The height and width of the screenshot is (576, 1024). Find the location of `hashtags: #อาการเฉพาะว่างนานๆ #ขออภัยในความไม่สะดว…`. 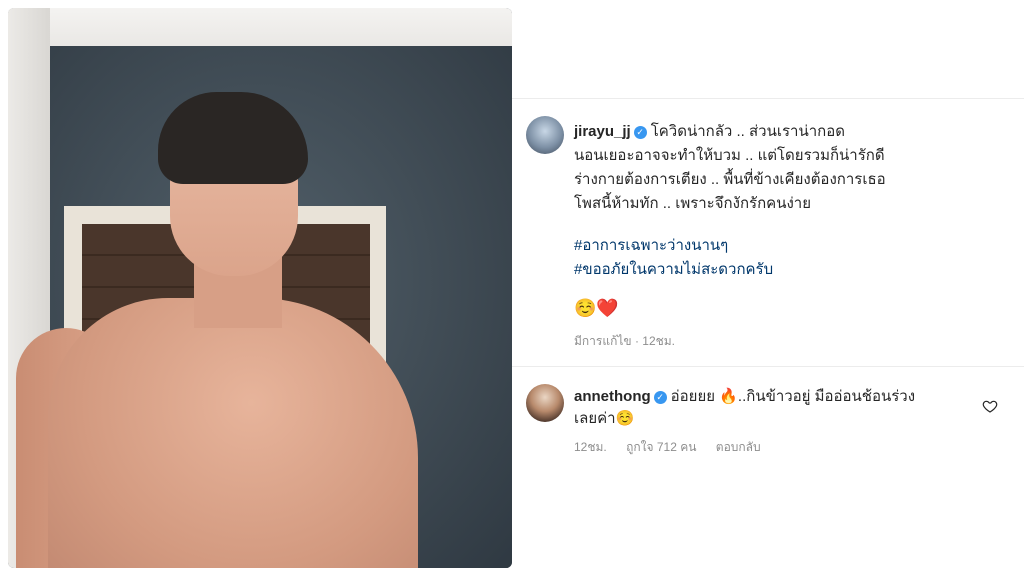

hashtags: #อาการเฉพาะว่างนานๆ #ขออภัยในความไม่สะดว… is located at coordinates (673, 258).